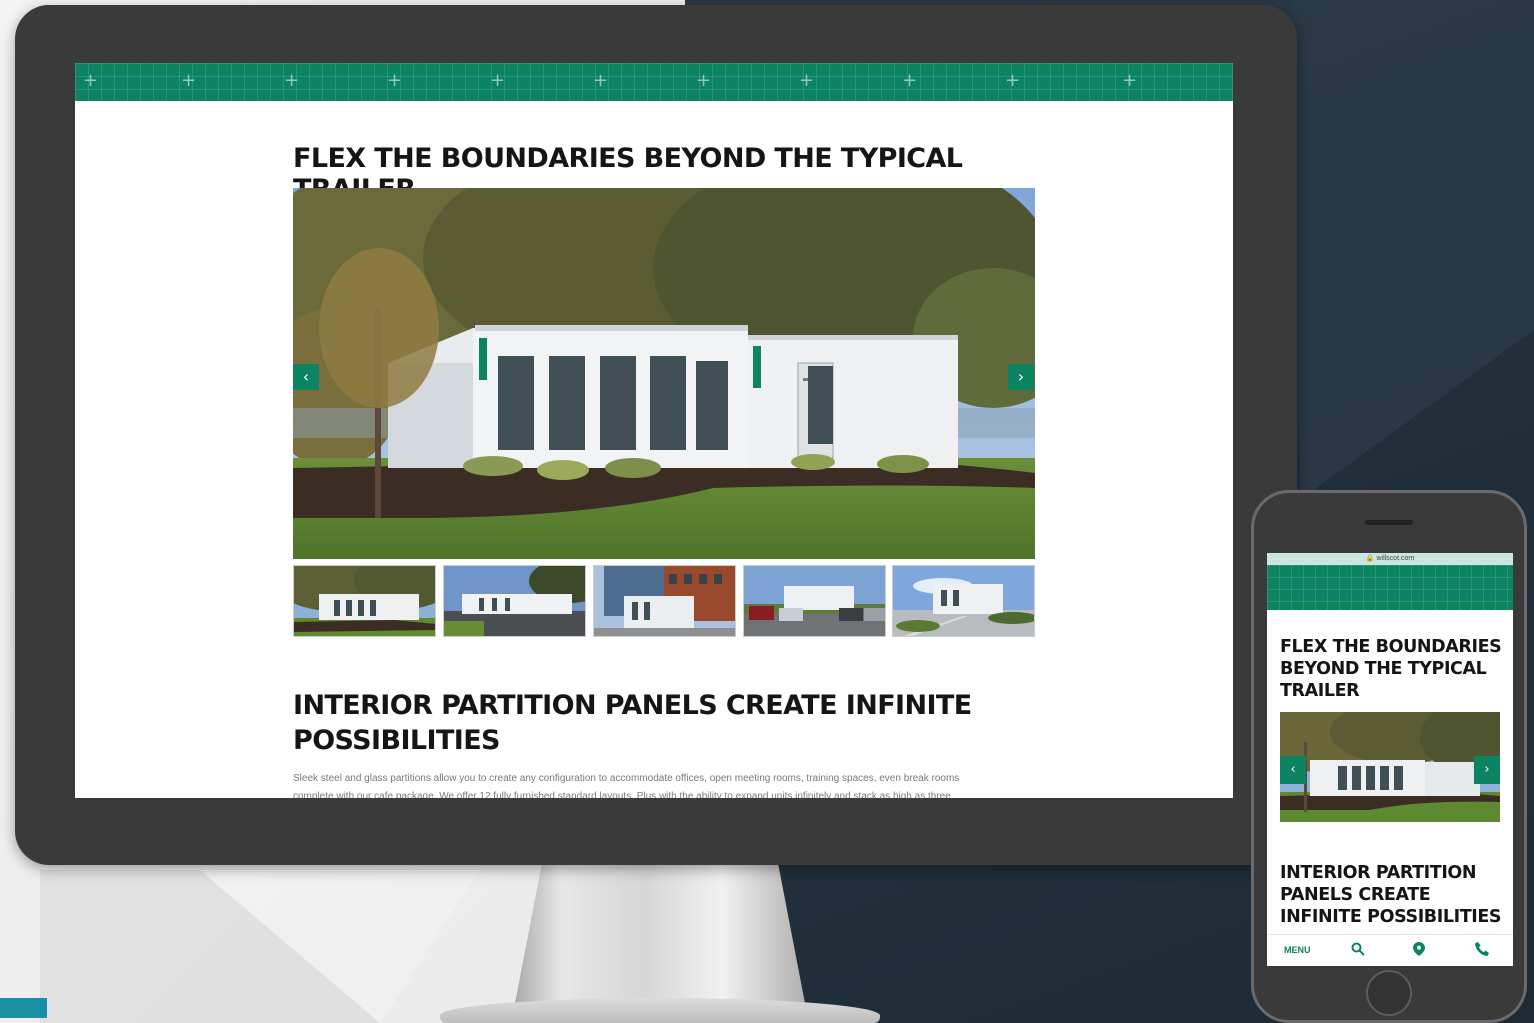  What do you see at coordinates (1487, 770) in the screenshot?
I see `mobile-gallery-next-button: ›` at bounding box center [1487, 770].